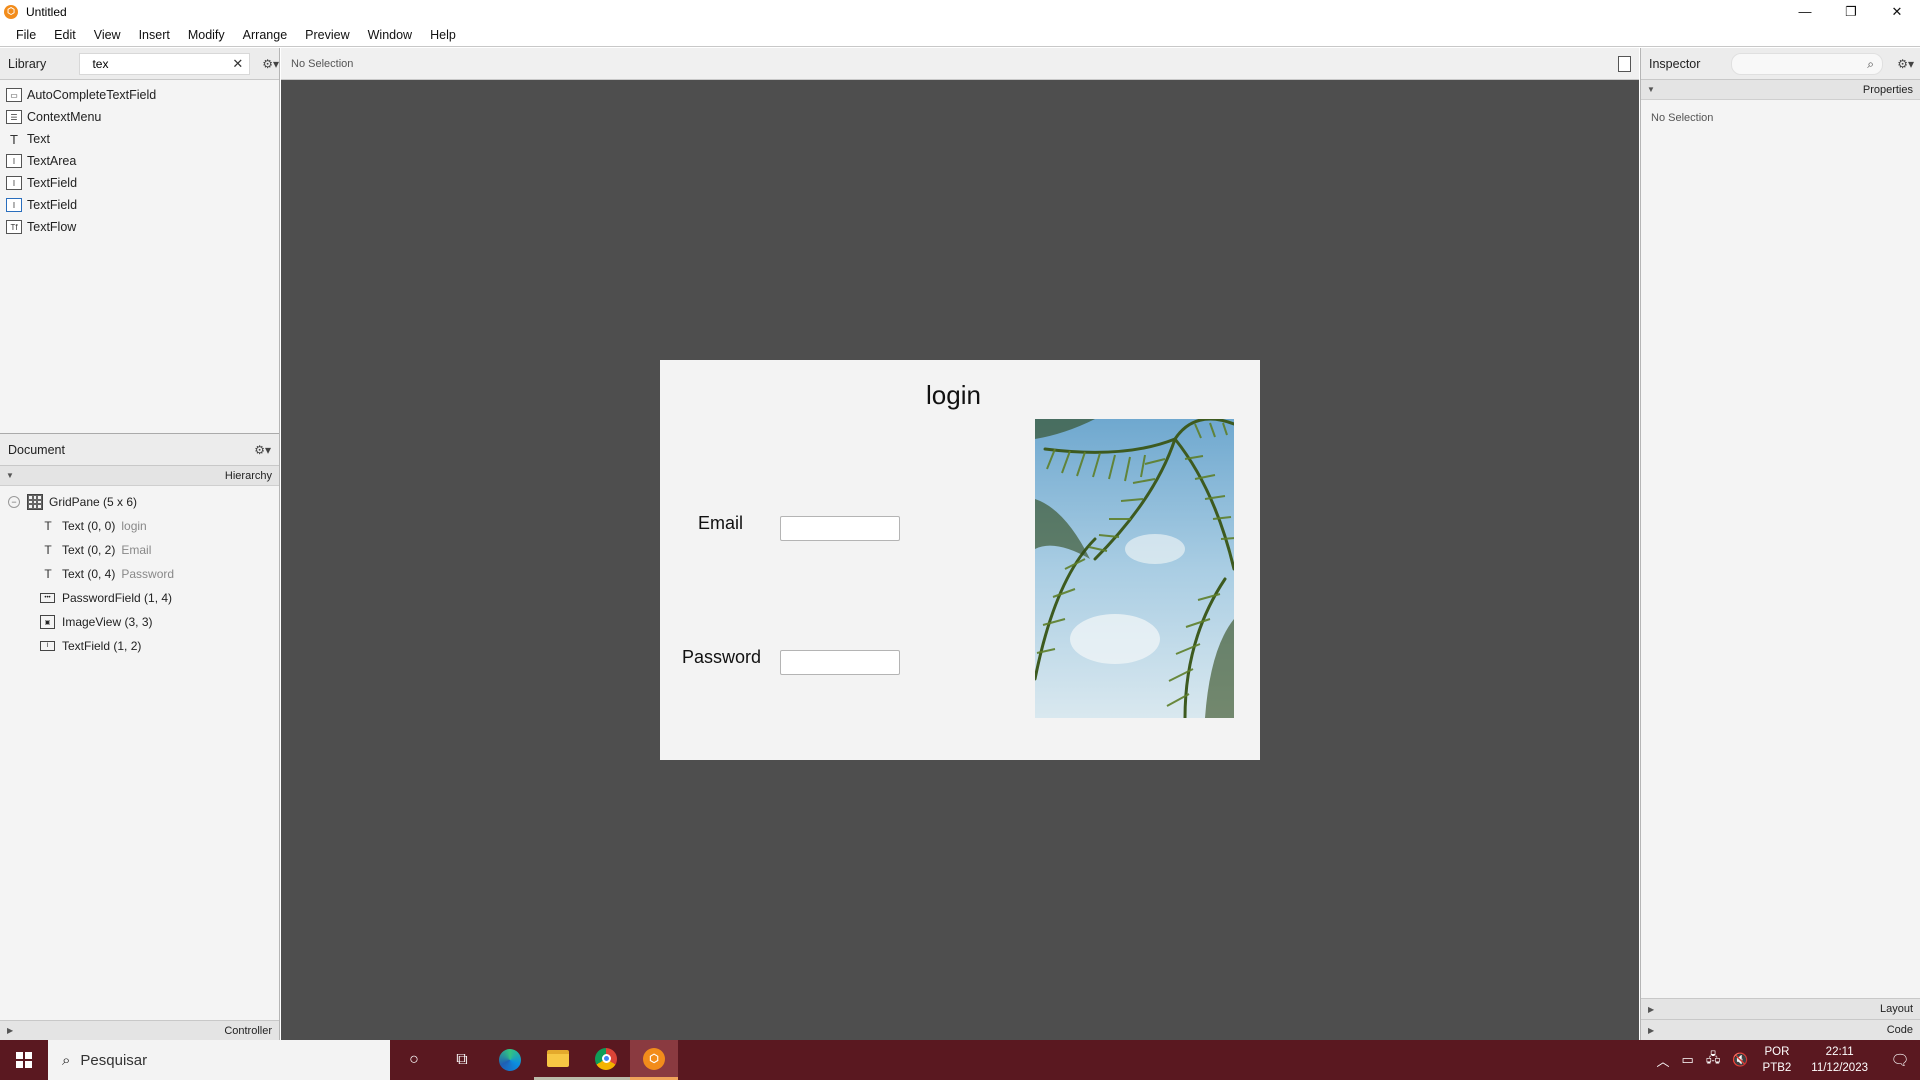  What do you see at coordinates (327, 35) in the screenshot?
I see `menu-preview: Preview` at bounding box center [327, 35].